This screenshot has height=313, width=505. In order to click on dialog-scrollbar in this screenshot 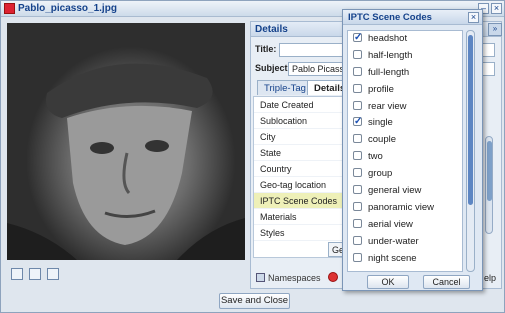, I will do `click(470, 151)`.